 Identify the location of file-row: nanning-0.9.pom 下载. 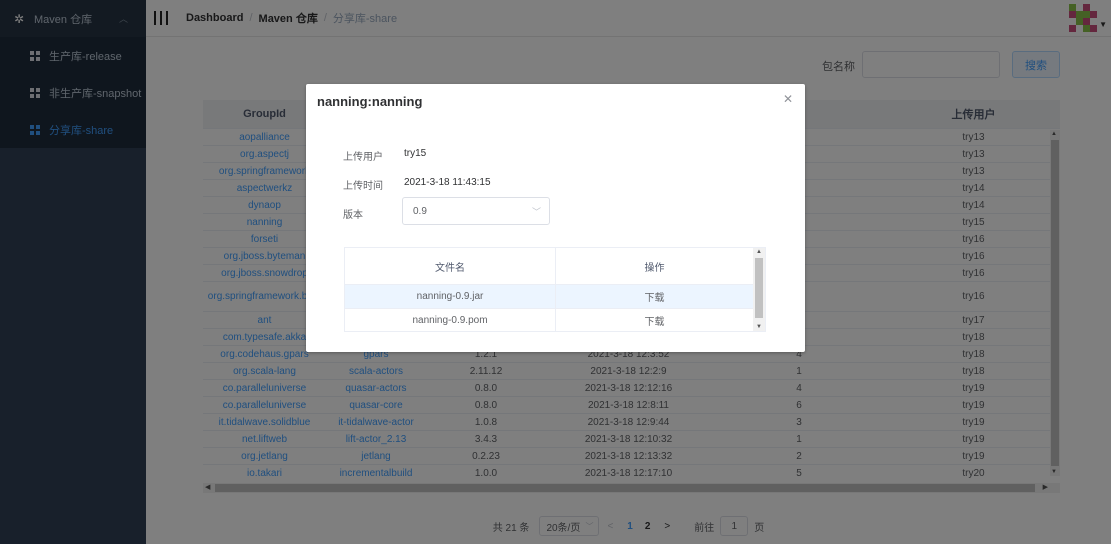
(555, 320).